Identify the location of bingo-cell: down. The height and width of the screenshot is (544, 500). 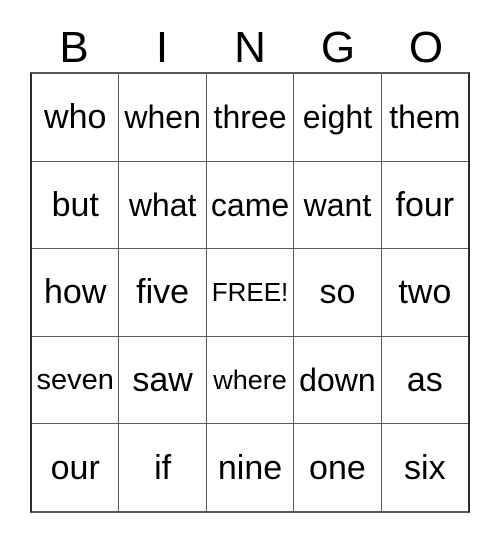
(336, 380).